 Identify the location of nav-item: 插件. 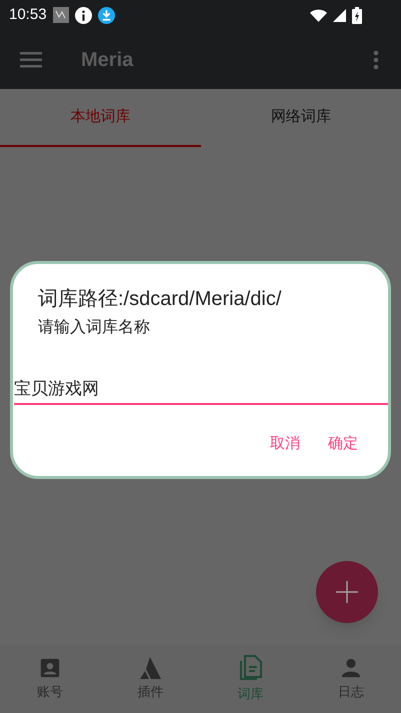
(150, 679).